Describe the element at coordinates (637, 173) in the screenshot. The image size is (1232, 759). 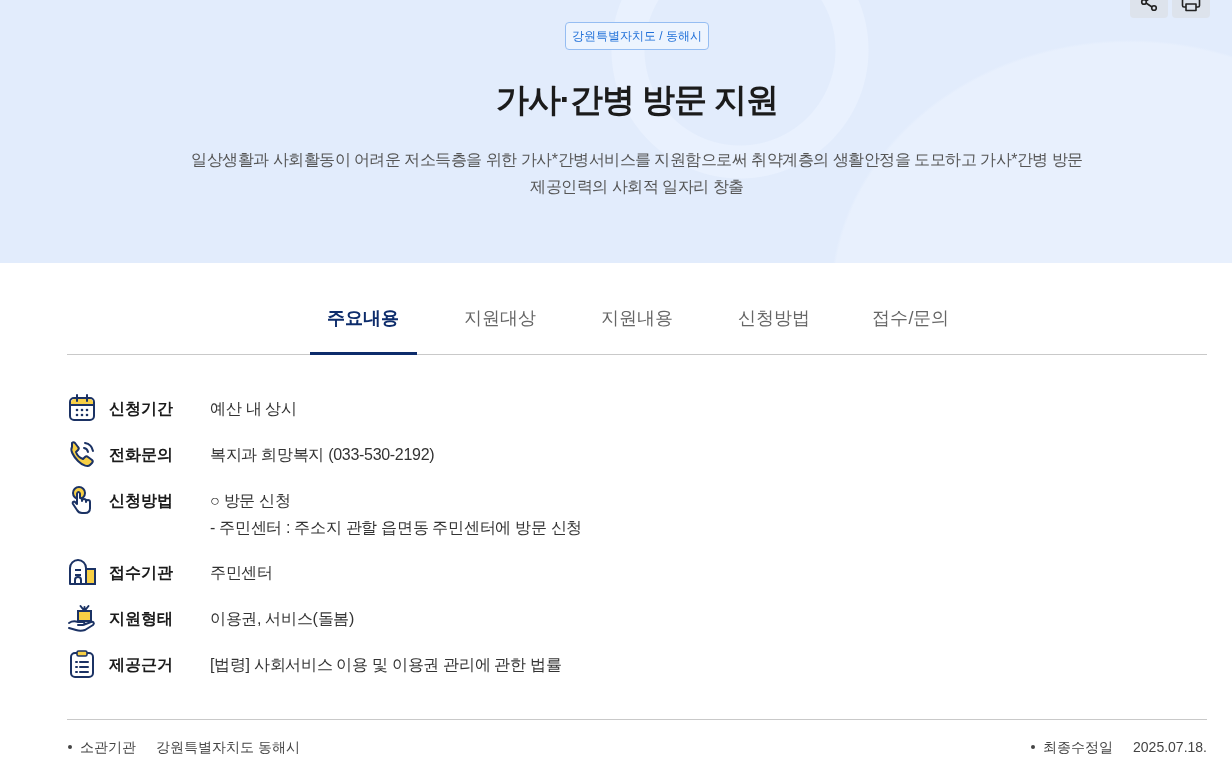
I see `page-description: 일상생활과 사회활동이 어려운 저소득층을 위한 가사*간병서비스를 지원함으로써 취약계층의 생활안정을 도모하고 가사*간병 방문 제공인력의 사회적 일자리 창출` at that location.